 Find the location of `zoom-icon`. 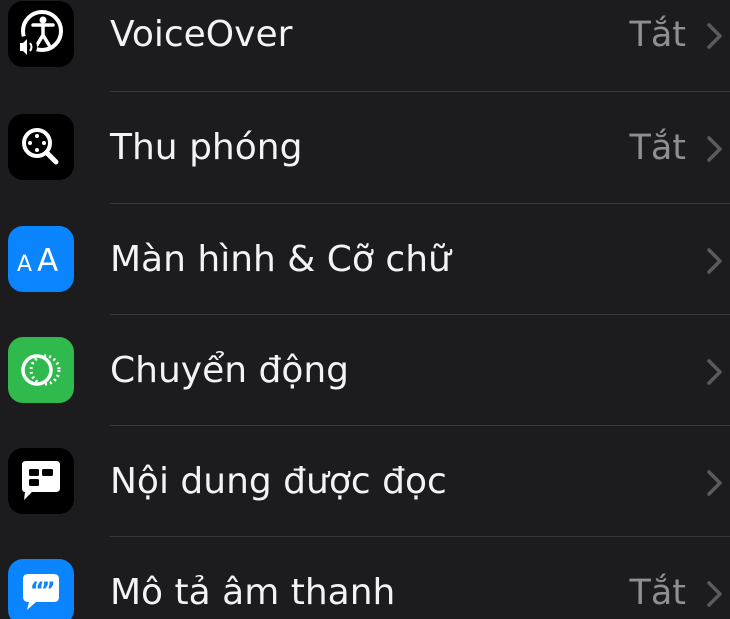

zoom-icon is located at coordinates (41, 147).